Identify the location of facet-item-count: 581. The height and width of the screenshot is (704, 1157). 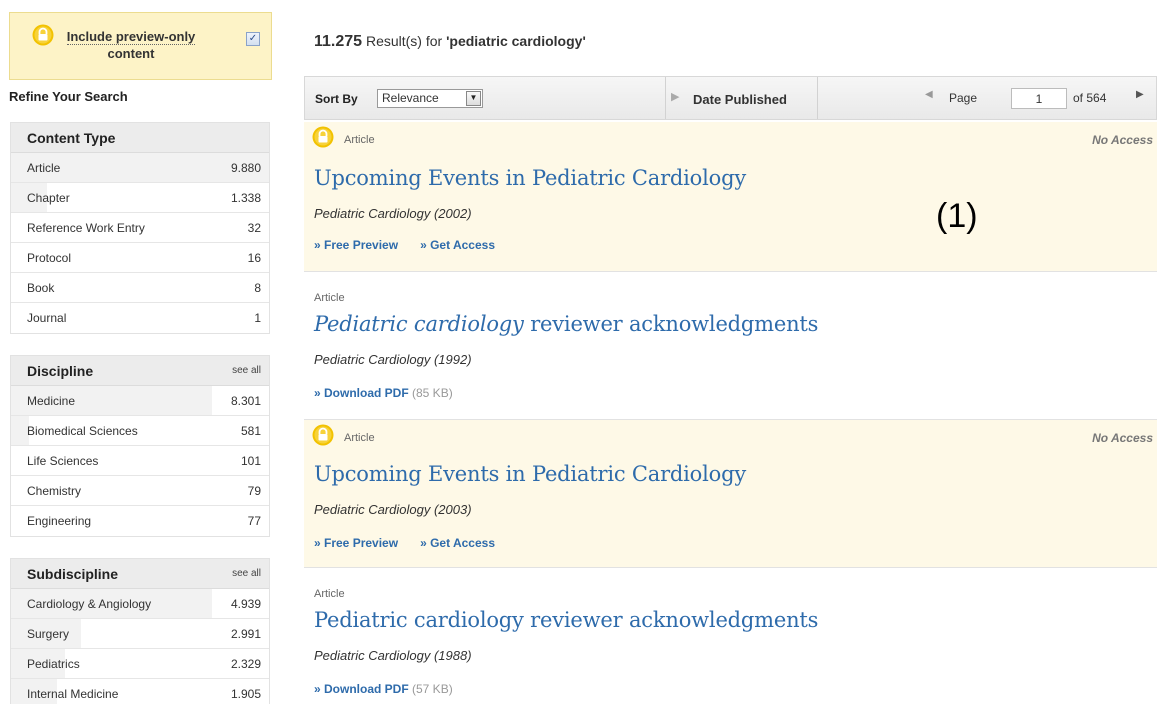
(250, 430).